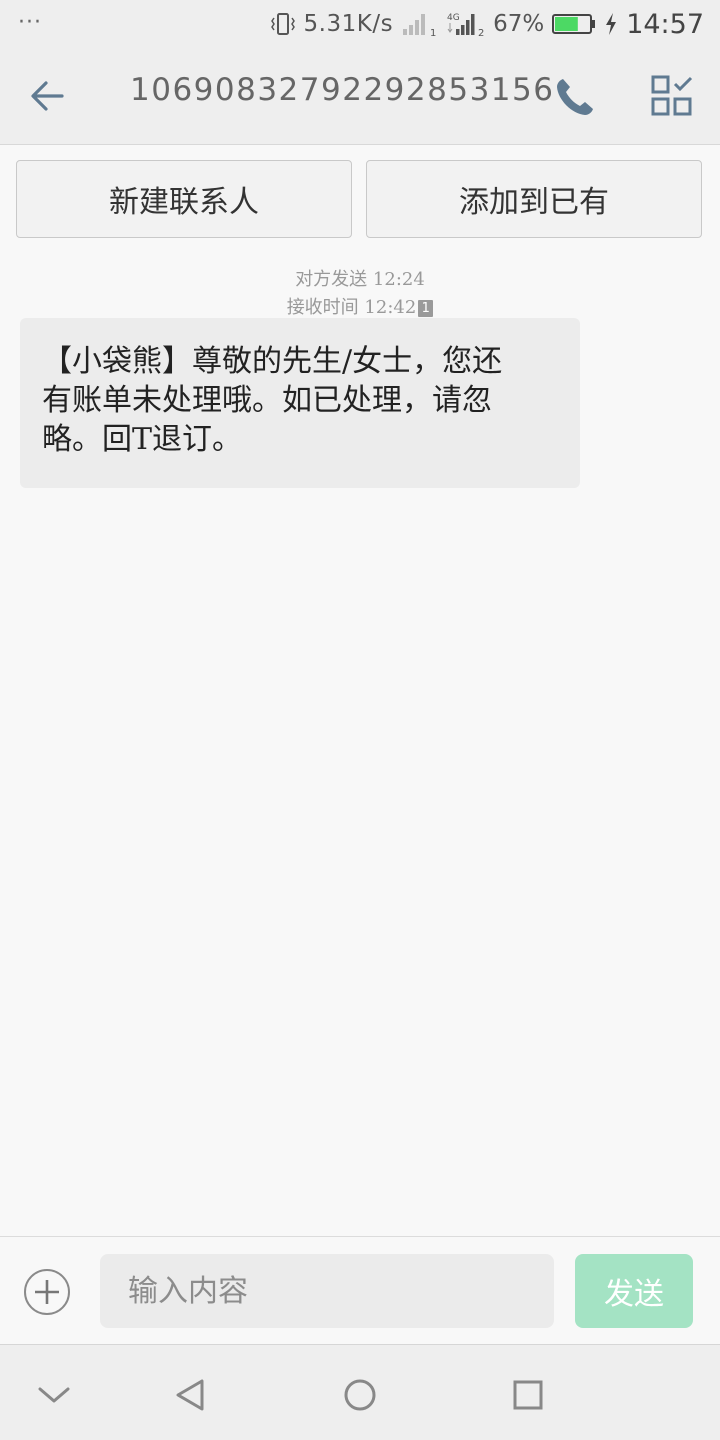 This screenshot has height=1440, width=720. I want to click on sent-time-row: 对方发送 12:24, so click(360, 278).